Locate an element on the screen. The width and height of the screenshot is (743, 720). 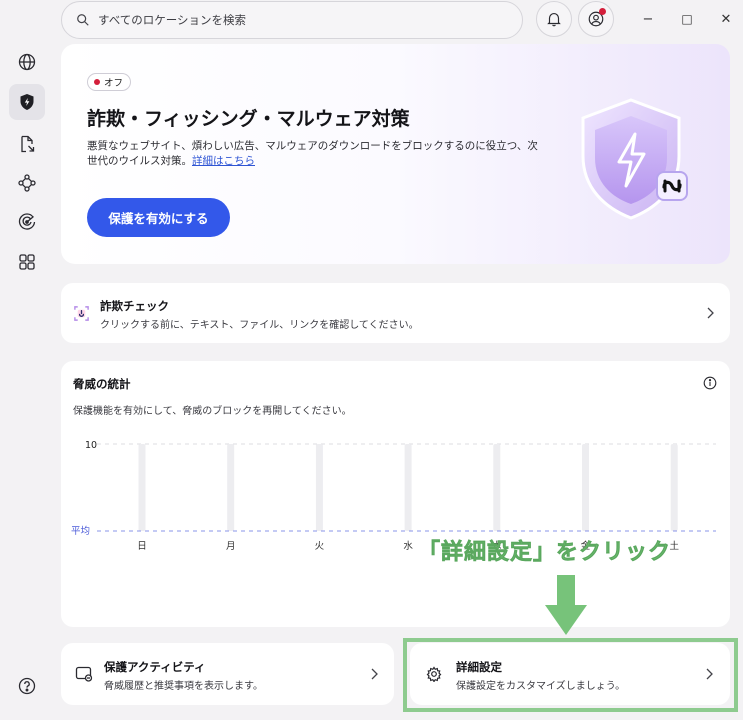
highlight-box is located at coordinates (570, 675).